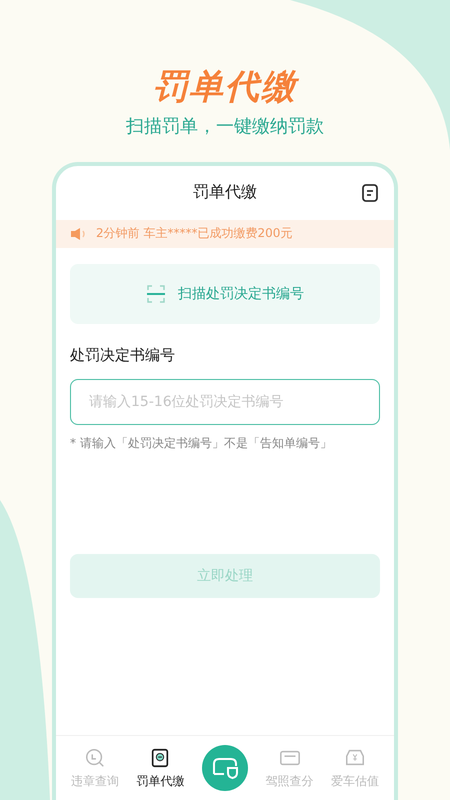 The height and width of the screenshot is (800, 450). Describe the element at coordinates (123, 355) in the screenshot. I see `field-label: 处罚决定书编号` at that location.